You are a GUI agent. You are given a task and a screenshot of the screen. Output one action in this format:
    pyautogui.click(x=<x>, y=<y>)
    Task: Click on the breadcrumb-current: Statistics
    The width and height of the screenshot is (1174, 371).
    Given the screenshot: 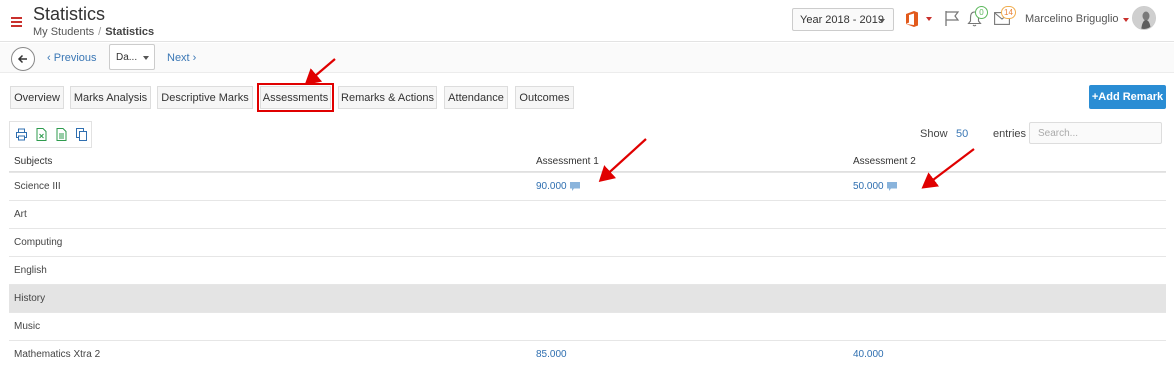 What is the action you would take?
    pyautogui.click(x=130, y=32)
    